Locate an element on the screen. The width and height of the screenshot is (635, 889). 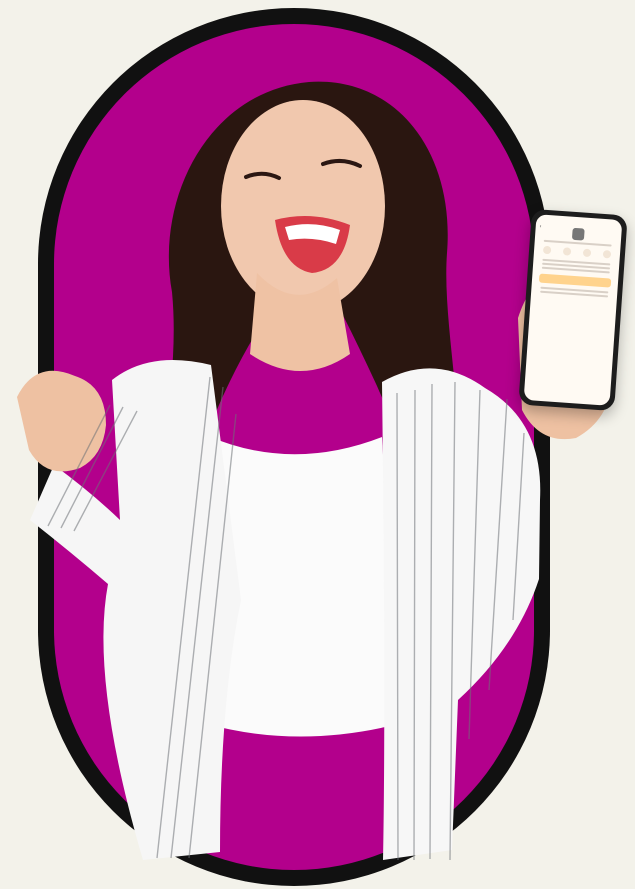
back-arrow-icon: ‹ is located at coordinates (540, 226).